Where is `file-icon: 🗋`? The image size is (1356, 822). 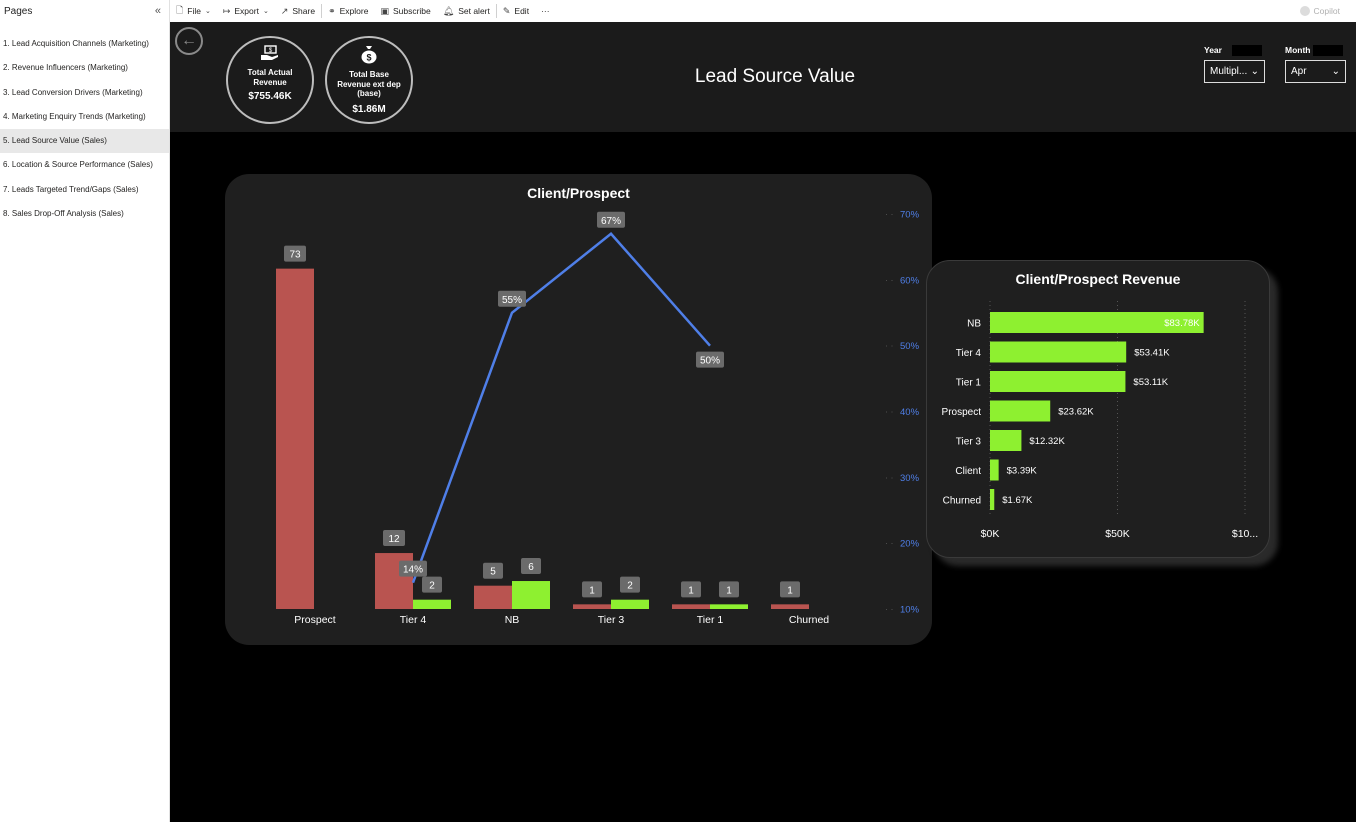 file-icon: 🗋 is located at coordinates (180, 10).